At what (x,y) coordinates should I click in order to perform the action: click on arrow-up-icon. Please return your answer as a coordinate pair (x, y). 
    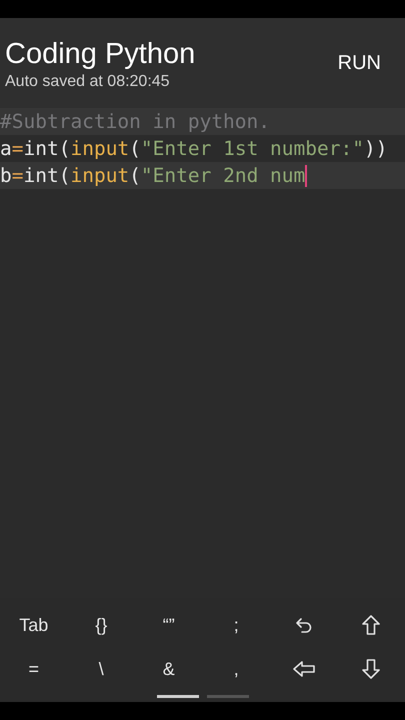
    Looking at the image, I should click on (371, 625).